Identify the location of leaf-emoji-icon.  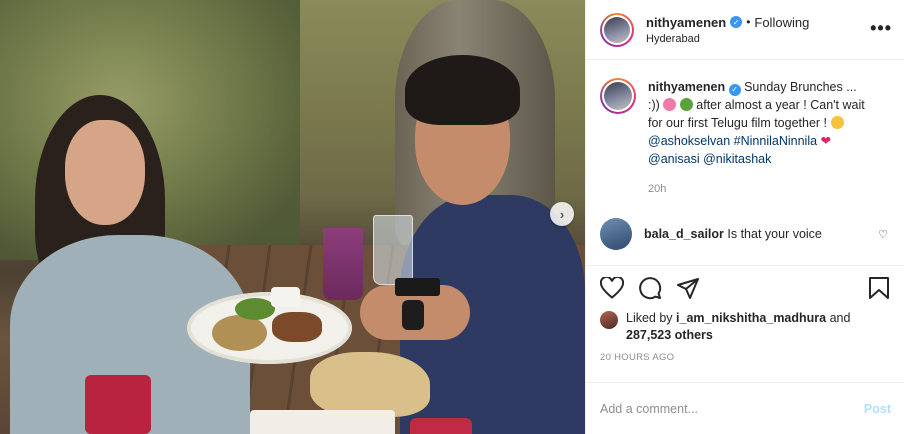
(686, 104).